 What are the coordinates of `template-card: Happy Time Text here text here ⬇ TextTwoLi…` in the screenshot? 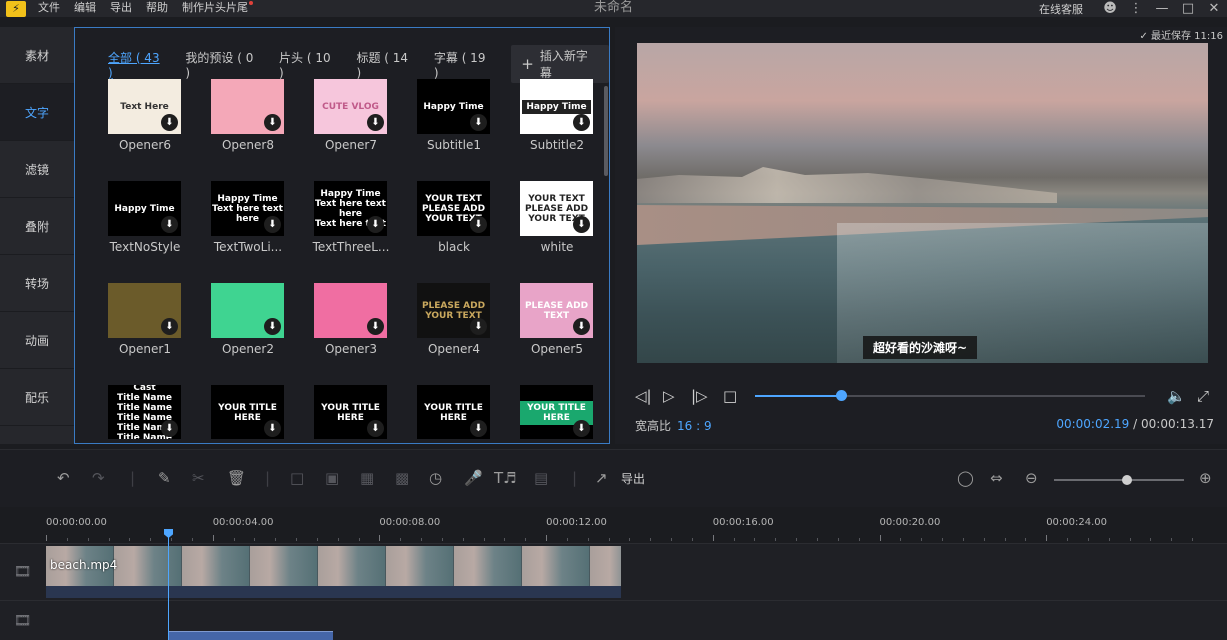 It's located at (248, 217).